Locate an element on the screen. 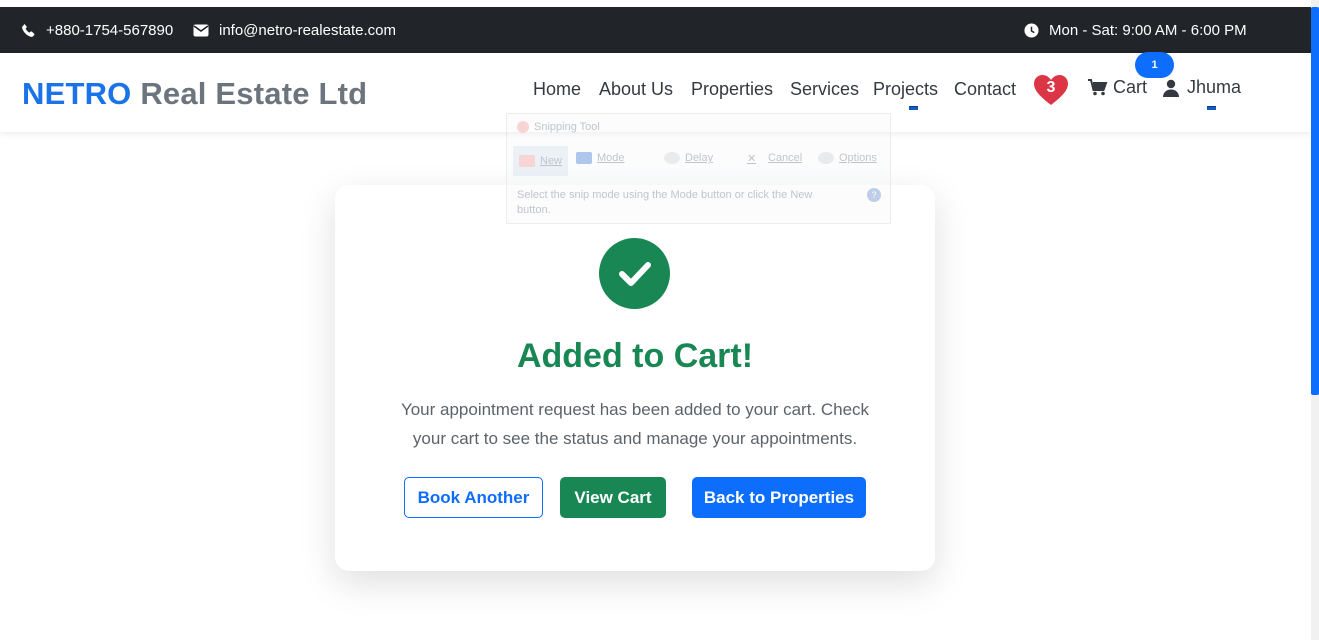 The image size is (1319, 640). user-name: Jhuma is located at coordinates (1214, 87).